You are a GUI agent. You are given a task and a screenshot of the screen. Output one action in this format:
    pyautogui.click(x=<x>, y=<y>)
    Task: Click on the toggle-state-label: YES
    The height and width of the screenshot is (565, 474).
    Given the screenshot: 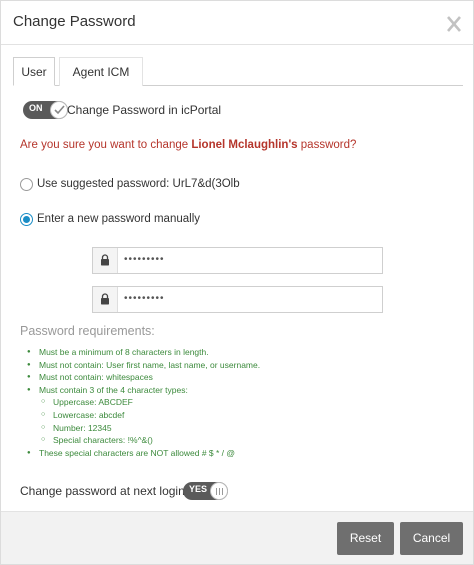 What is the action you would take?
    pyautogui.click(x=198, y=489)
    